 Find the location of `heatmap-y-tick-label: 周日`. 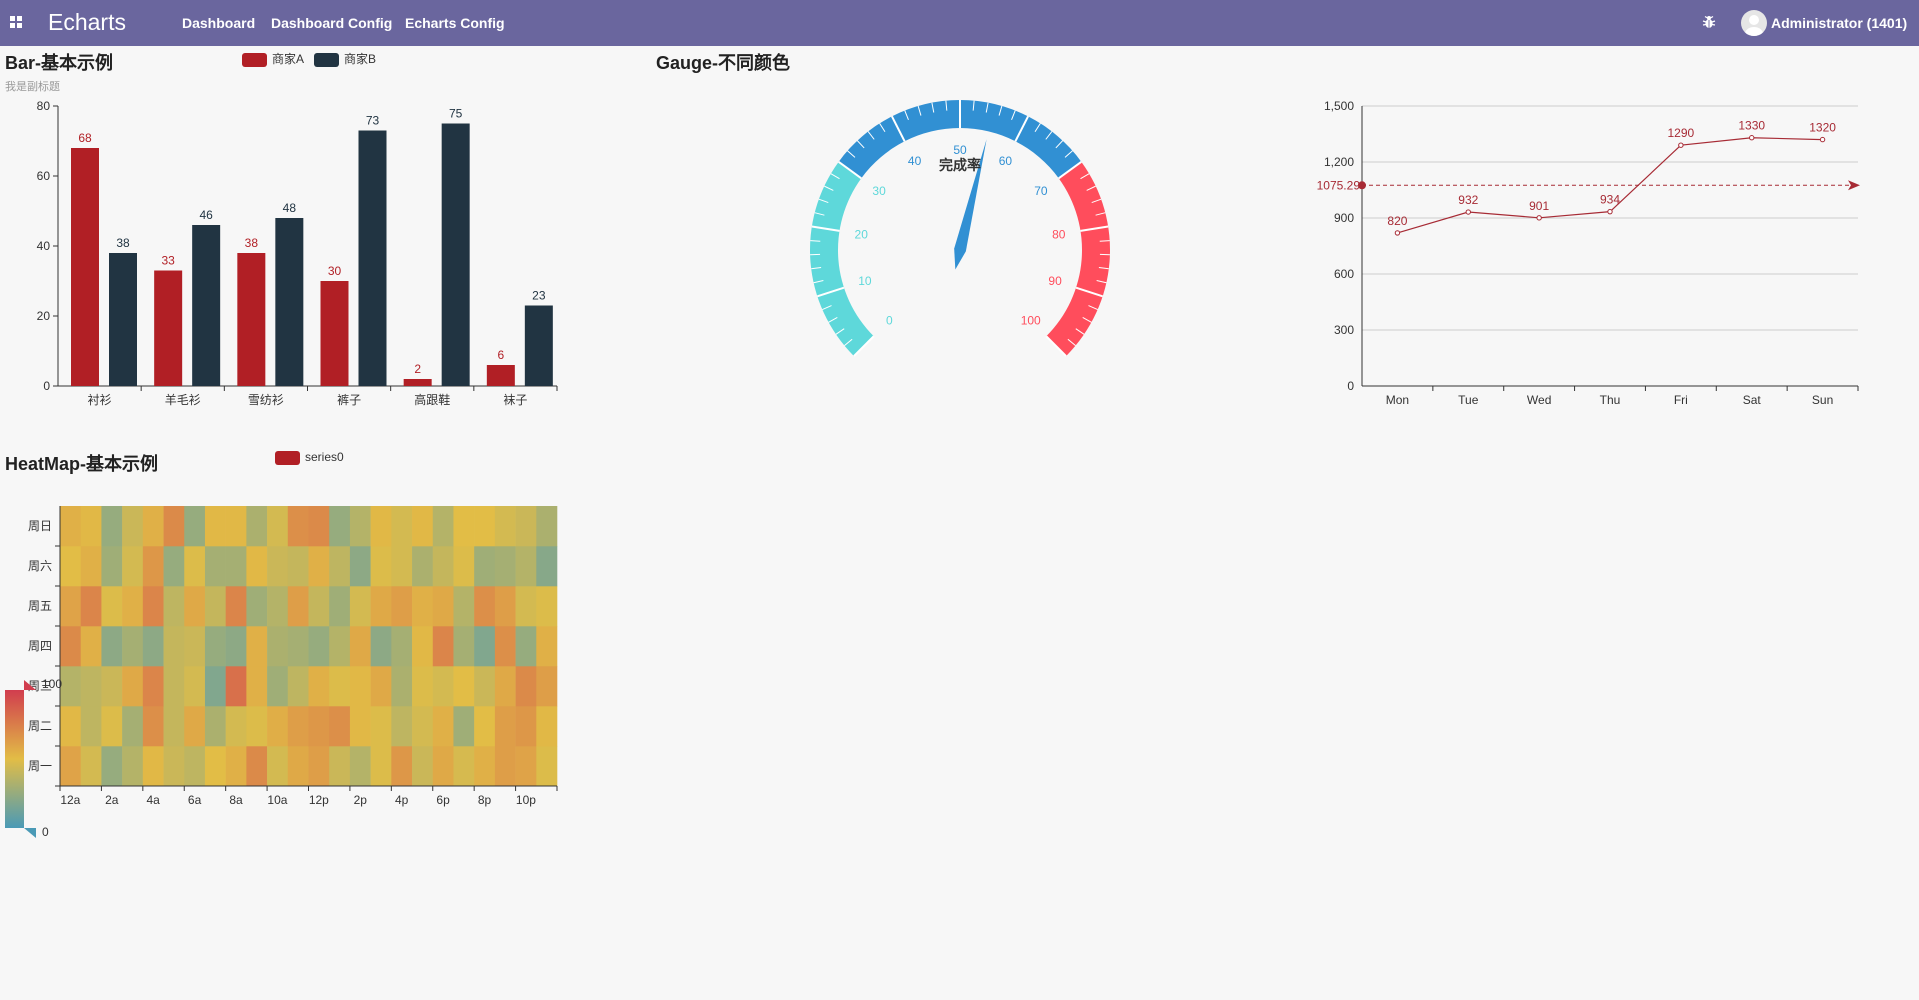

heatmap-y-tick-label: 周日 is located at coordinates (40, 526).